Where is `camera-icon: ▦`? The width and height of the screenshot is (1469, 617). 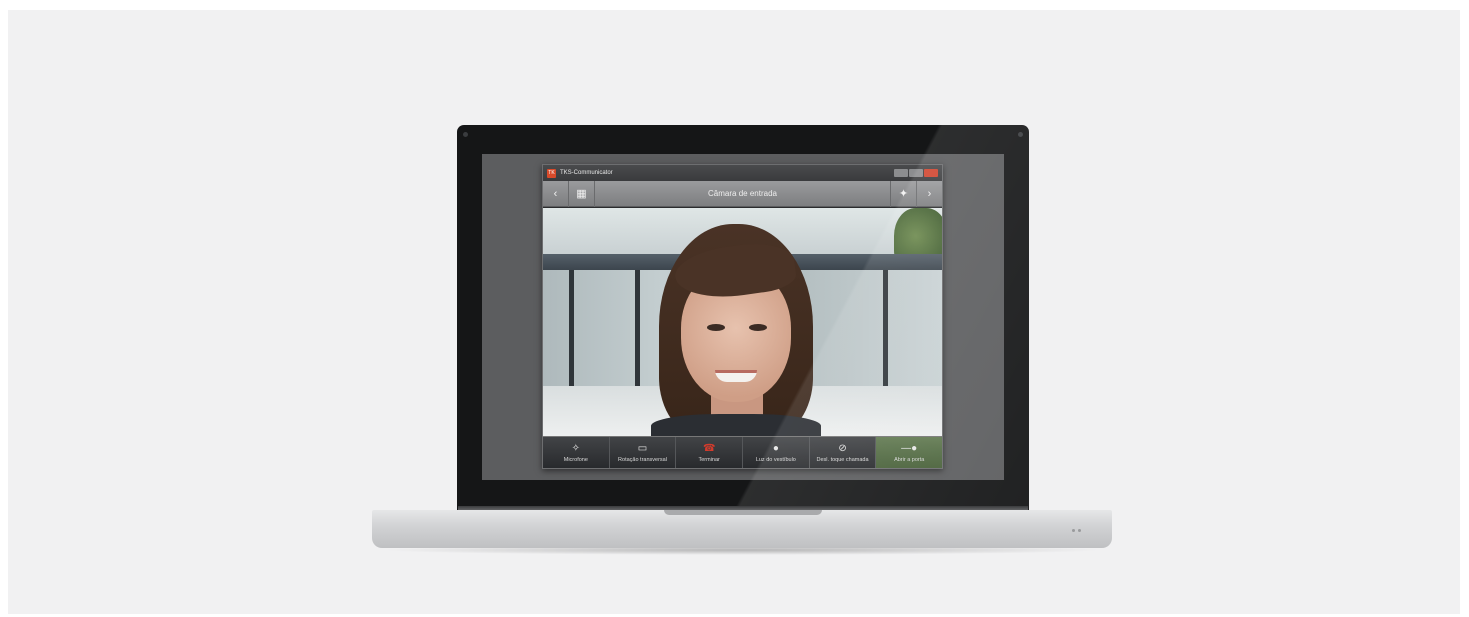
camera-icon: ▦ is located at coordinates (581, 194).